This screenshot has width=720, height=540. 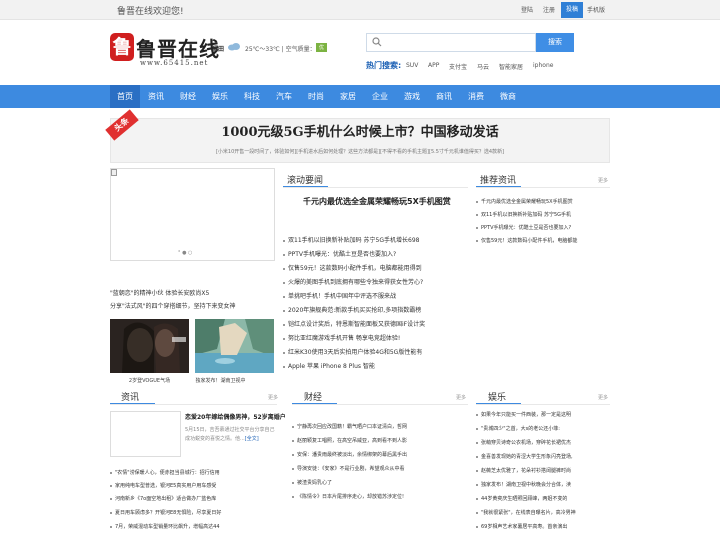 What do you see at coordinates (305, 181) in the screenshot?
I see `roll-news-title: 滚动要闻` at bounding box center [305, 181].